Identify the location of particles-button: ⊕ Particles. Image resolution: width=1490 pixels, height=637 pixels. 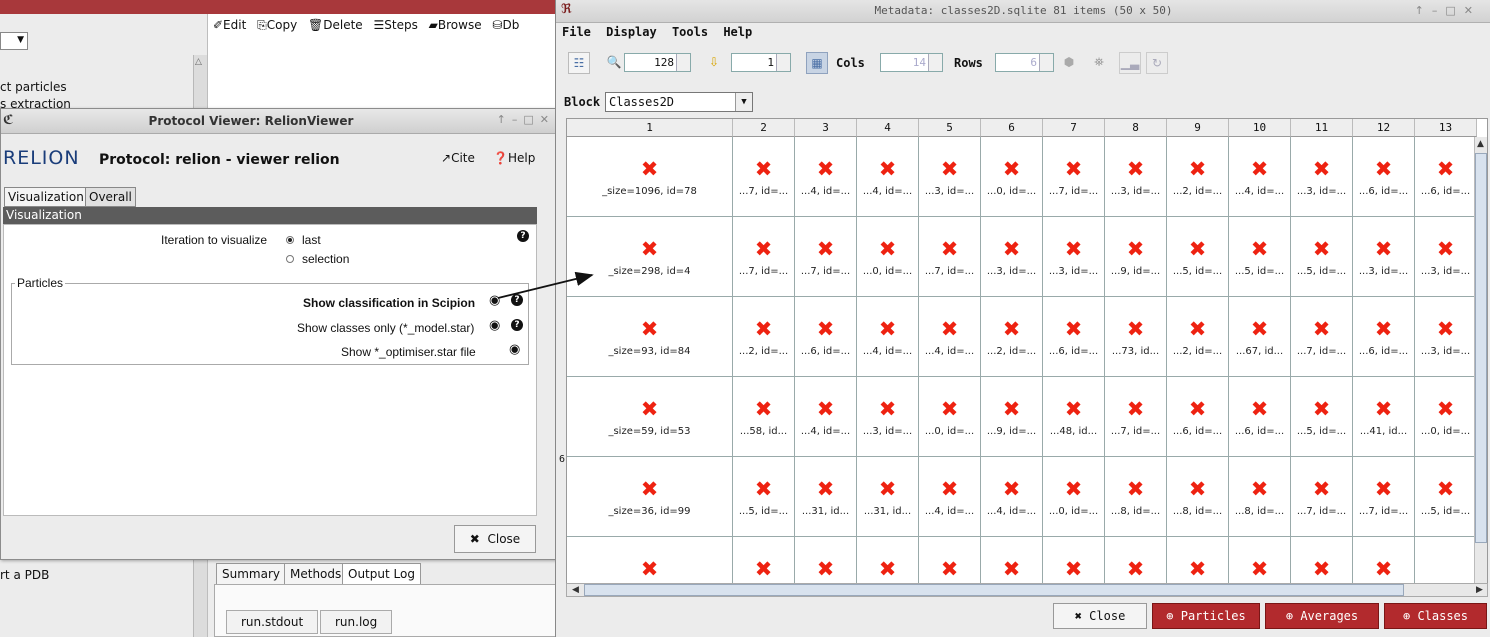
(1206, 616).